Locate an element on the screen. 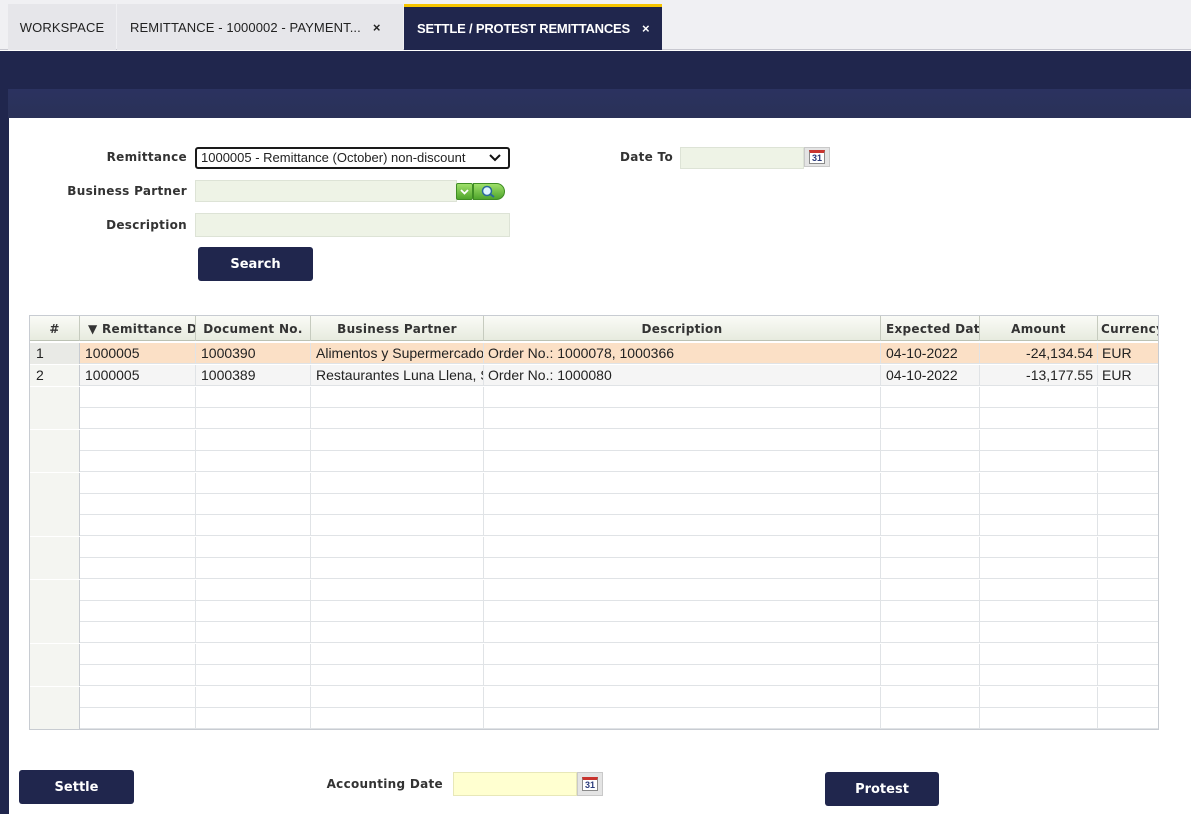  tab-remittance-payment: REMITTANCE - 1000002 - PAYMENT... × is located at coordinates (260, 27).